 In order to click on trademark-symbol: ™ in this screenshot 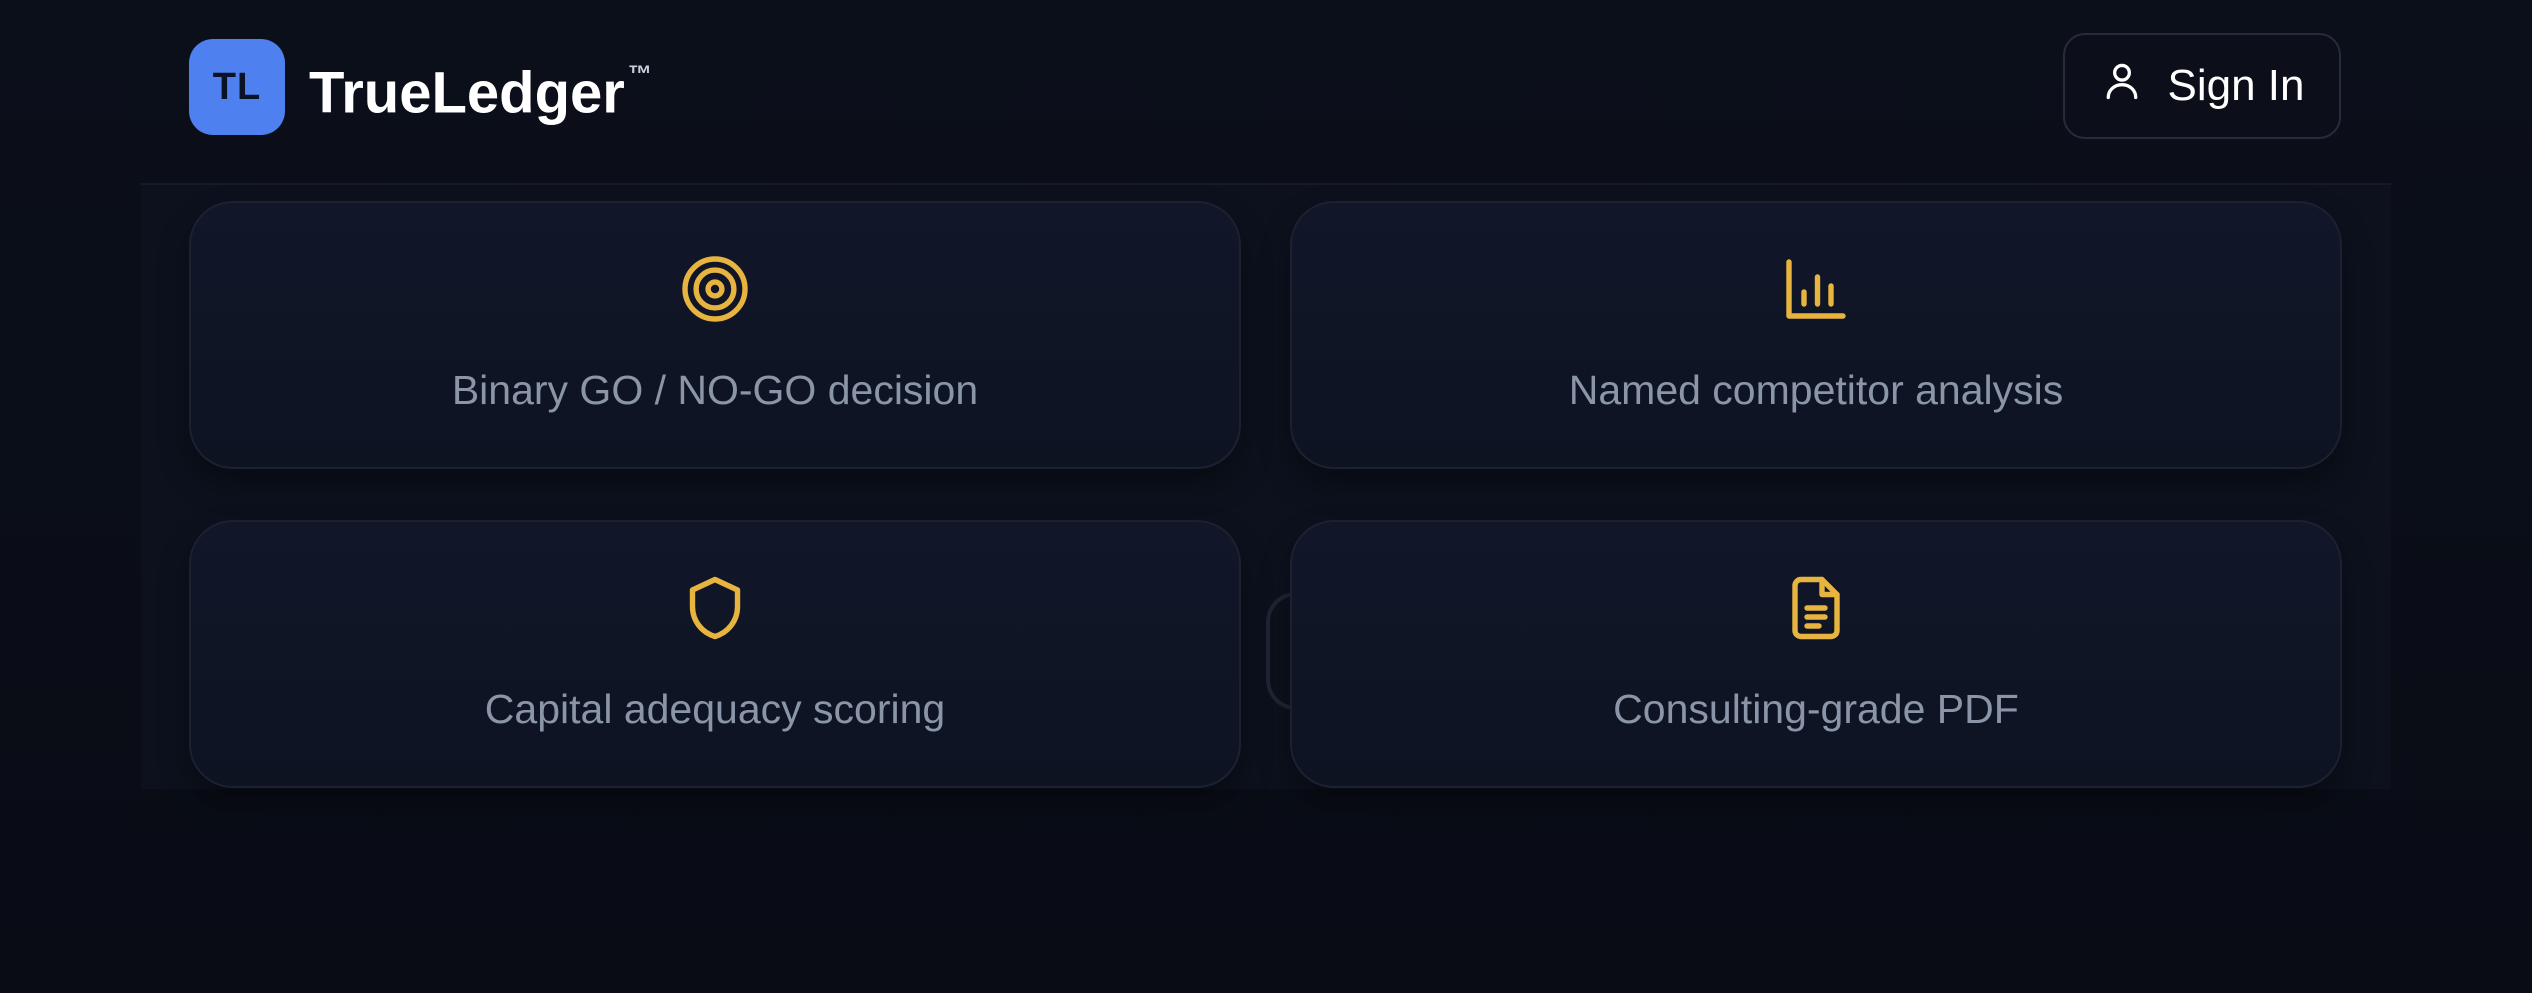, I will do `click(639, 74)`.